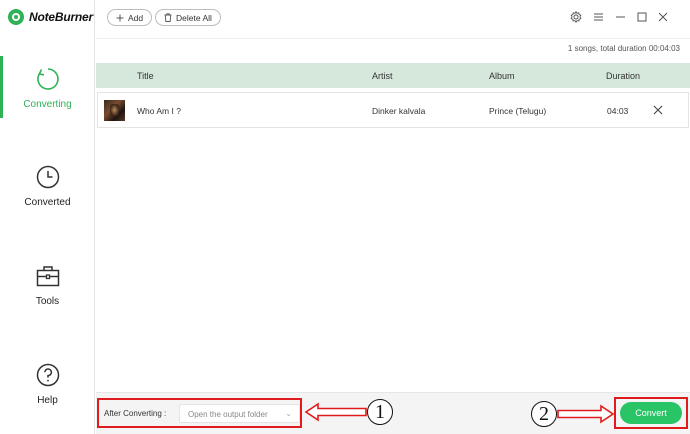 This screenshot has height=434, width=690. What do you see at coordinates (228, 414) in the screenshot?
I see `after-converting-value: Open the output folder` at bounding box center [228, 414].